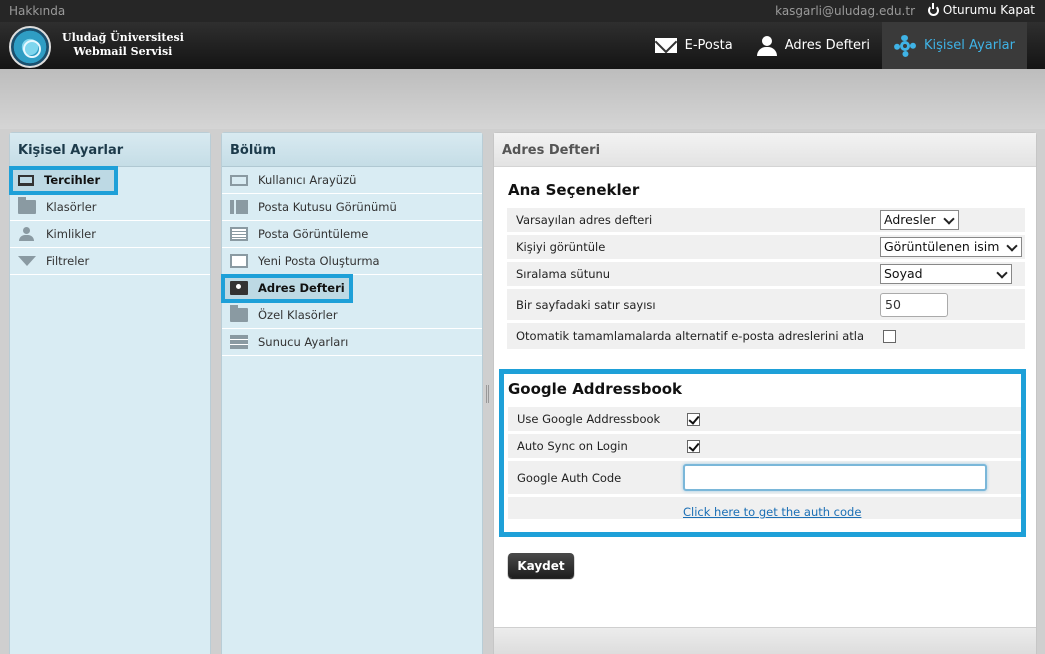  What do you see at coordinates (37, 11) in the screenshot?
I see `about-link: Hakkında` at bounding box center [37, 11].